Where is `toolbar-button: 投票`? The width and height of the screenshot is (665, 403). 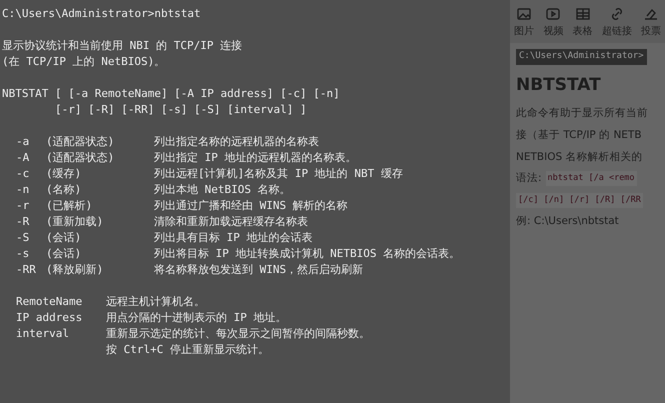 toolbar-button: 投票 is located at coordinates (651, 22).